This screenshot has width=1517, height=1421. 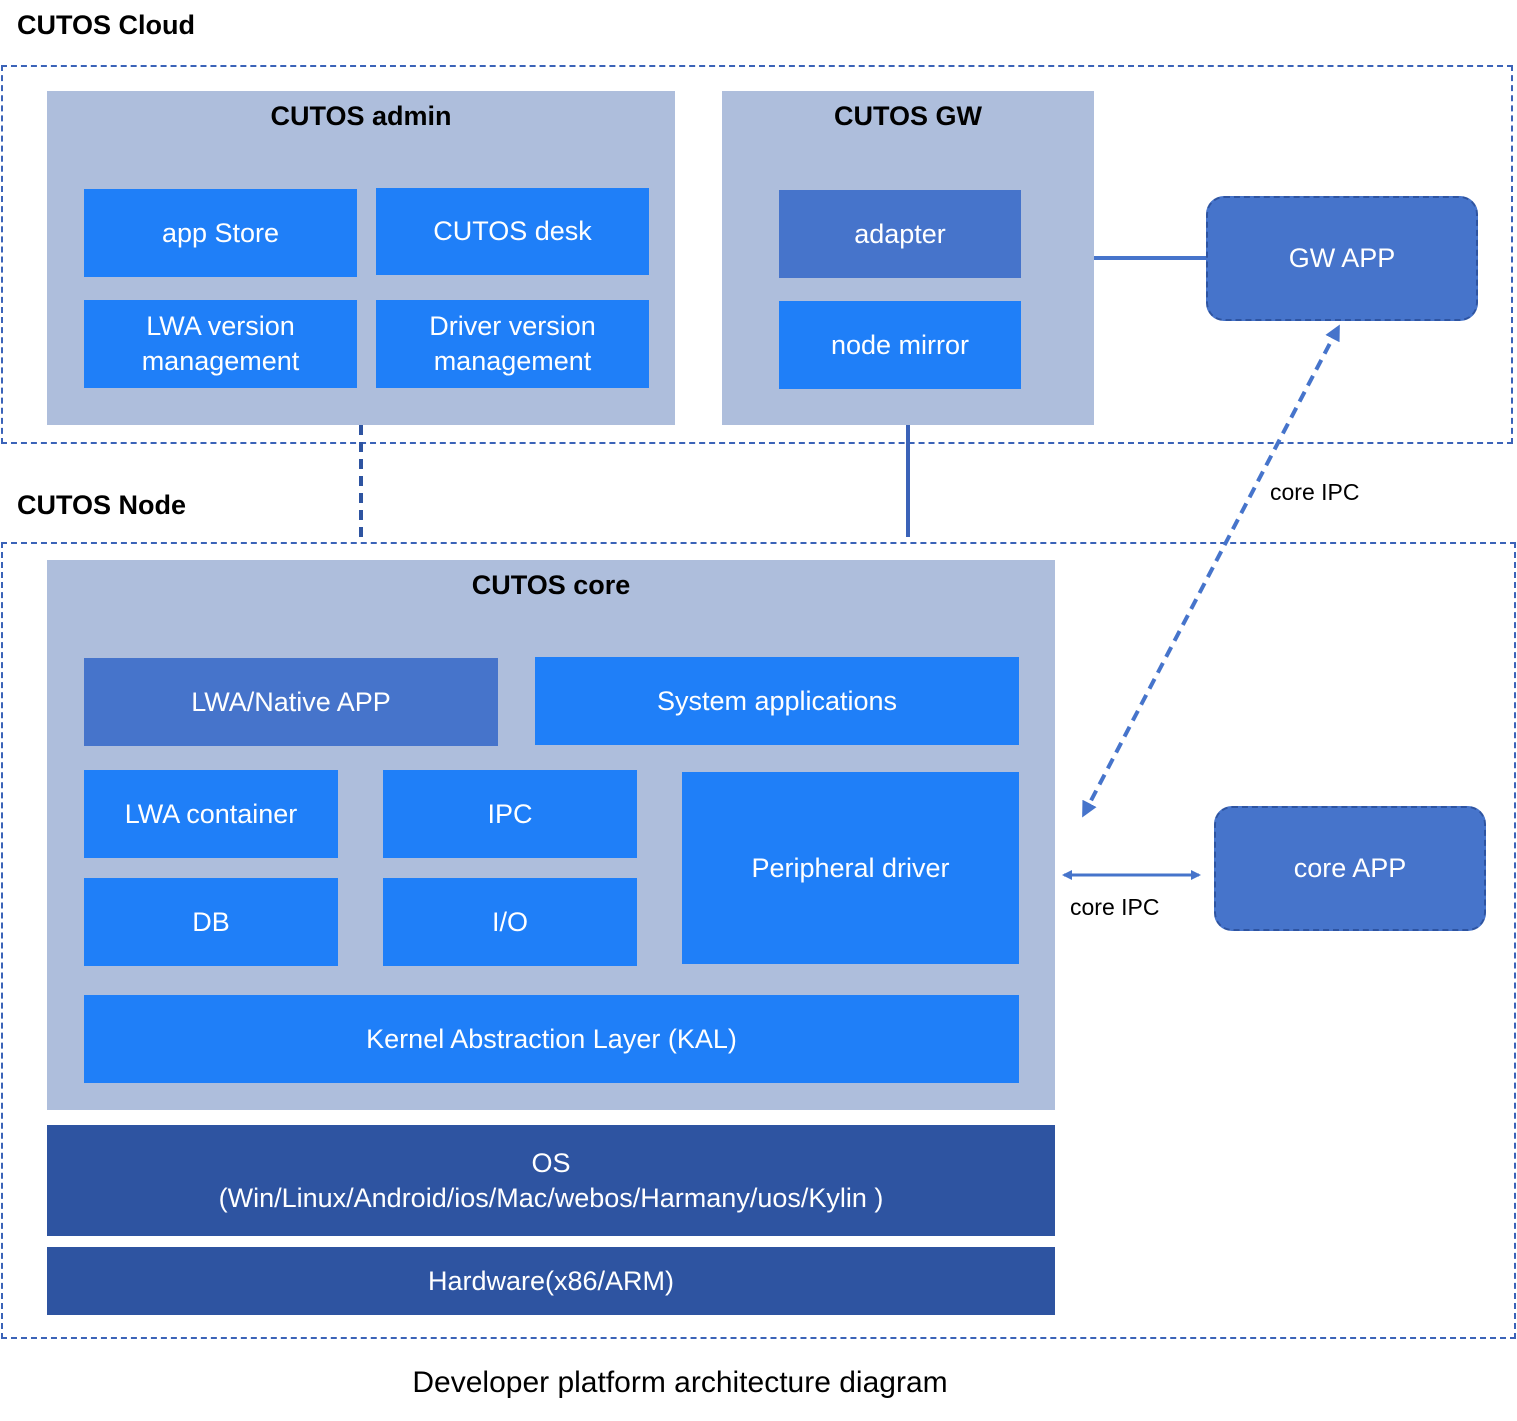 I want to click on gw-app-to-core-ipc-arrow, so click(x=1211, y=571).